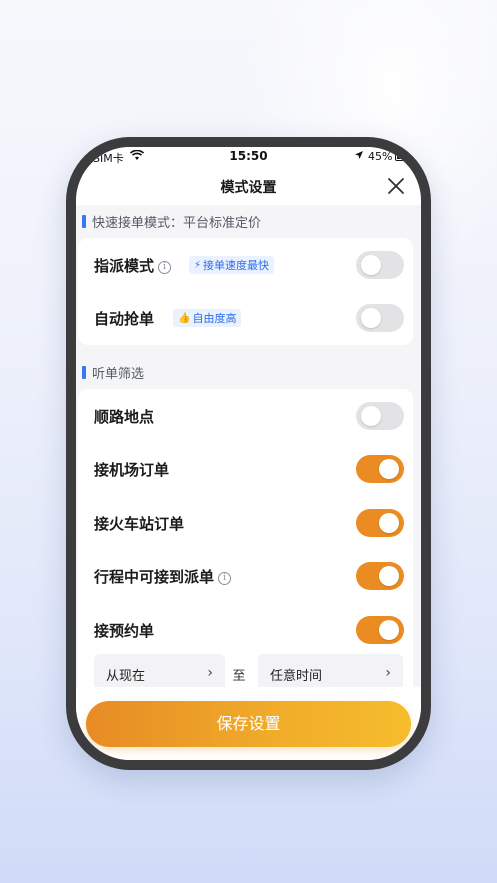  I want to click on close-button, so click(396, 186).